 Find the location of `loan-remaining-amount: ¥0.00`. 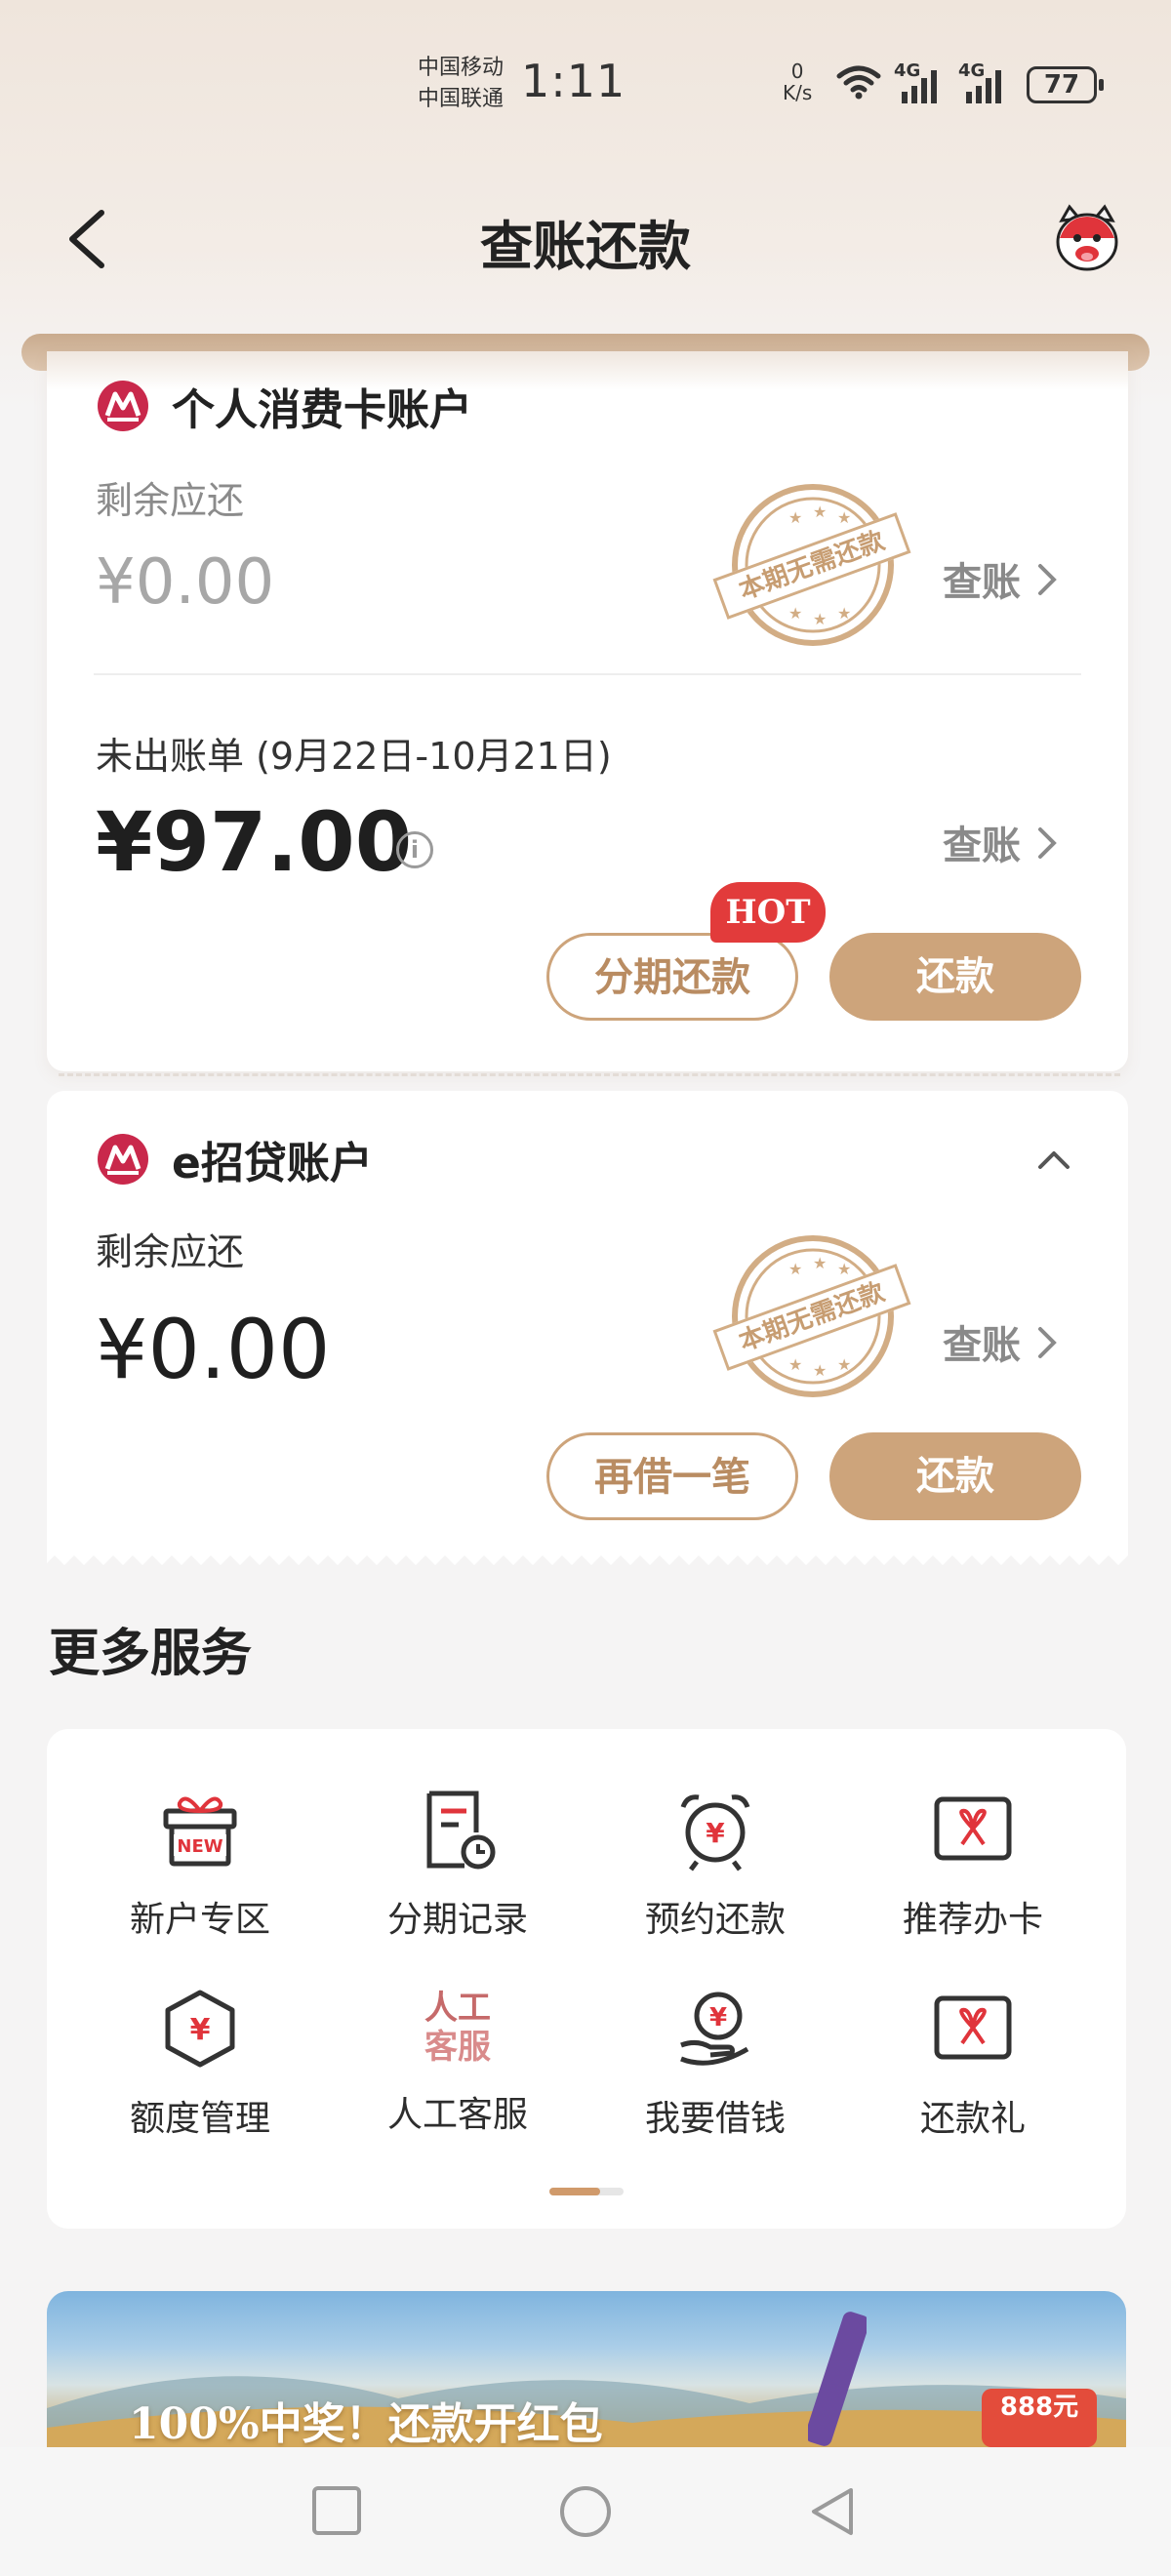

loan-remaining-amount: ¥0.00 is located at coordinates (213, 1349).